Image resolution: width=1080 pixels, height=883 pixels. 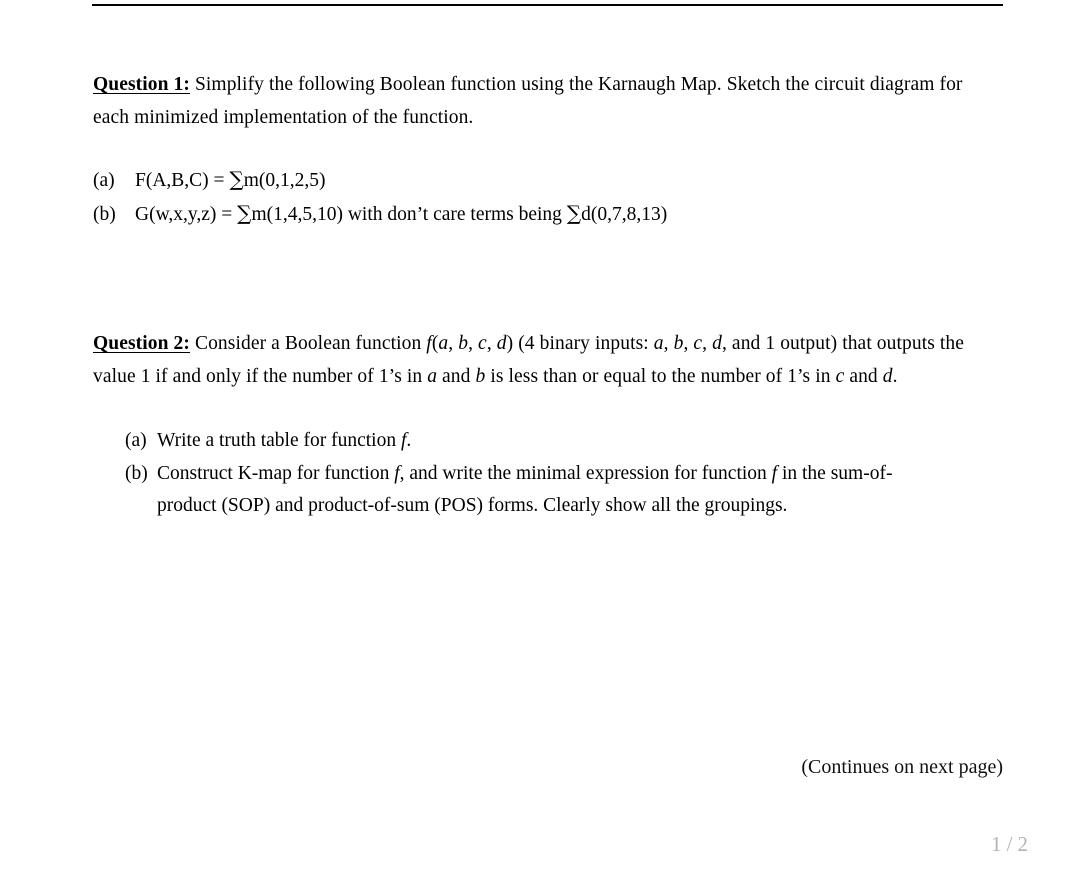 What do you see at coordinates (569, 180) in the screenshot?
I see `question-1-item-a-text: F(A,B,C) = ∑m(0,1,2,5)` at bounding box center [569, 180].